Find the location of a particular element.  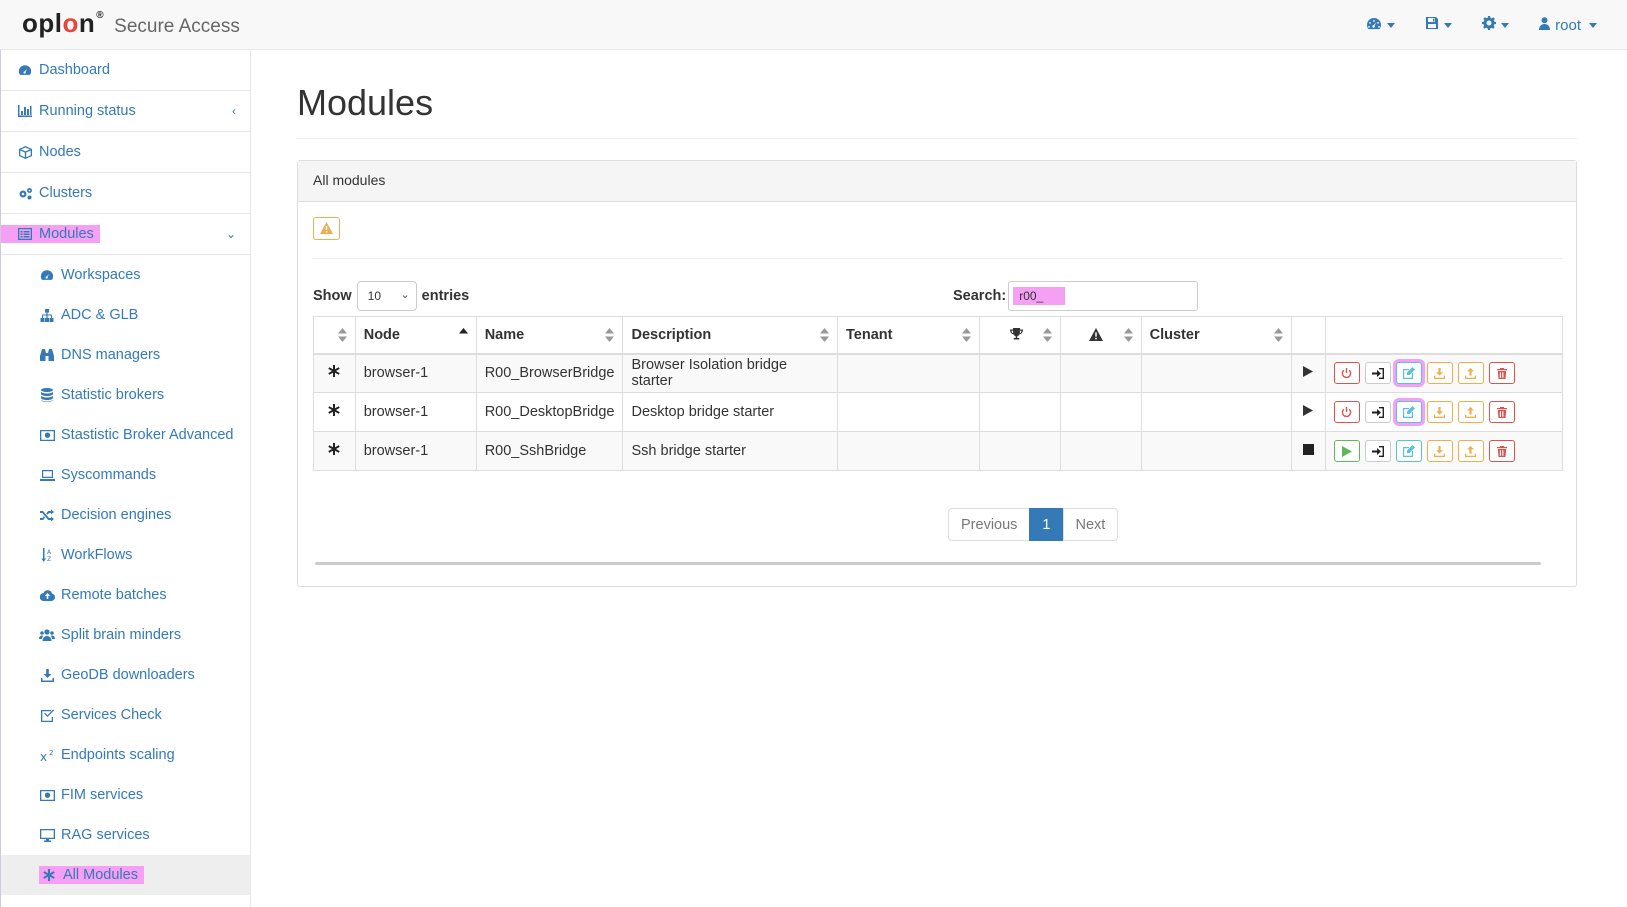

column-header-warning is located at coordinates (1100, 335).